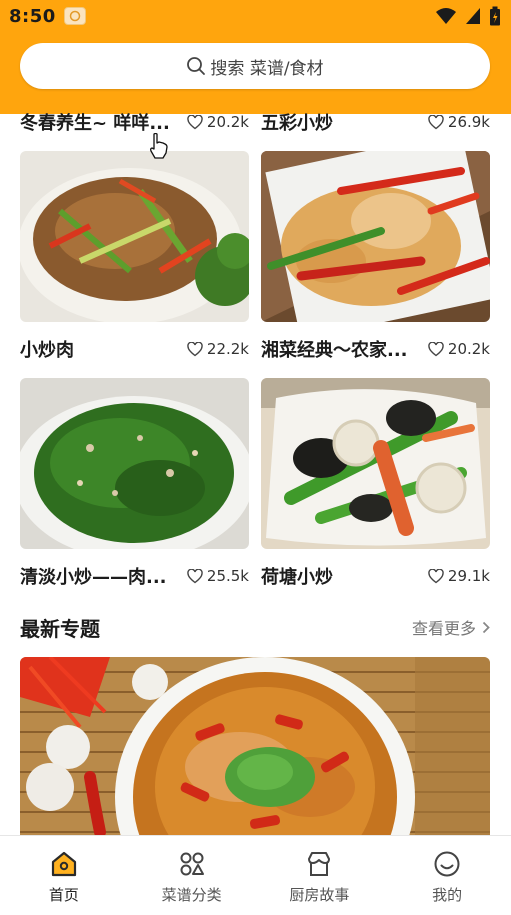 This screenshot has width=511, height=915. I want to click on likes-count: 26.9k, so click(459, 122).